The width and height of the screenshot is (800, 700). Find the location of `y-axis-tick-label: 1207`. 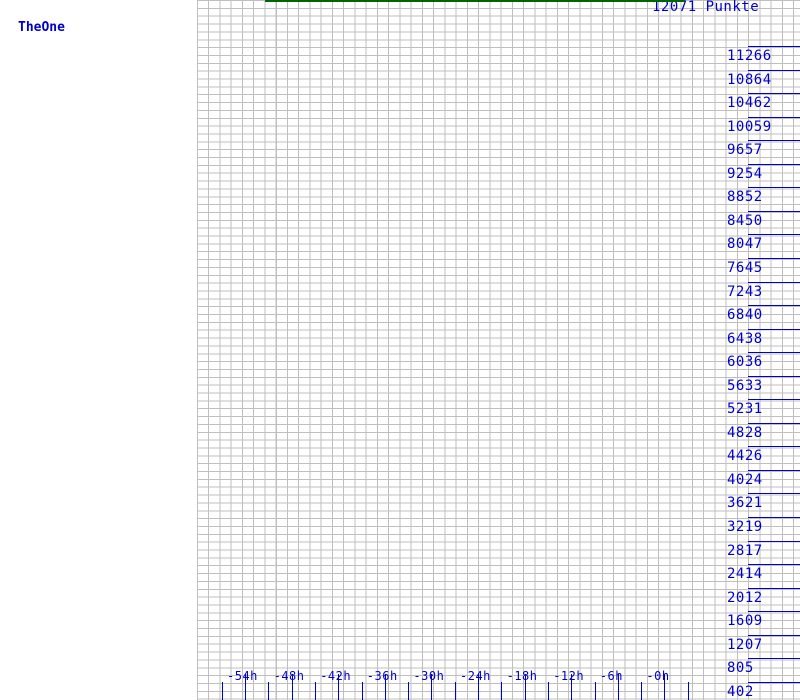

y-axis-tick-label: 1207 is located at coordinates (745, 644).